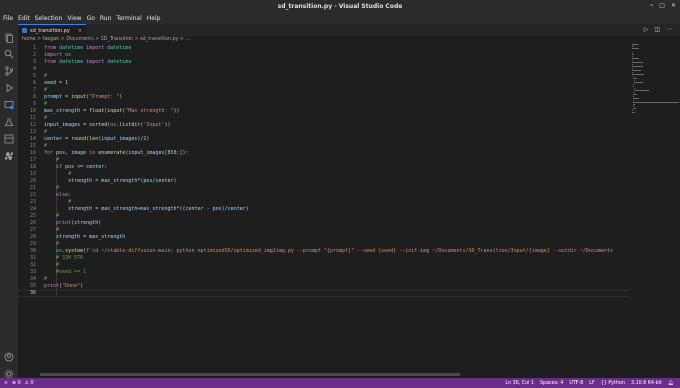  I want to click on line-code: strength = max_strength, so click(84, 237).